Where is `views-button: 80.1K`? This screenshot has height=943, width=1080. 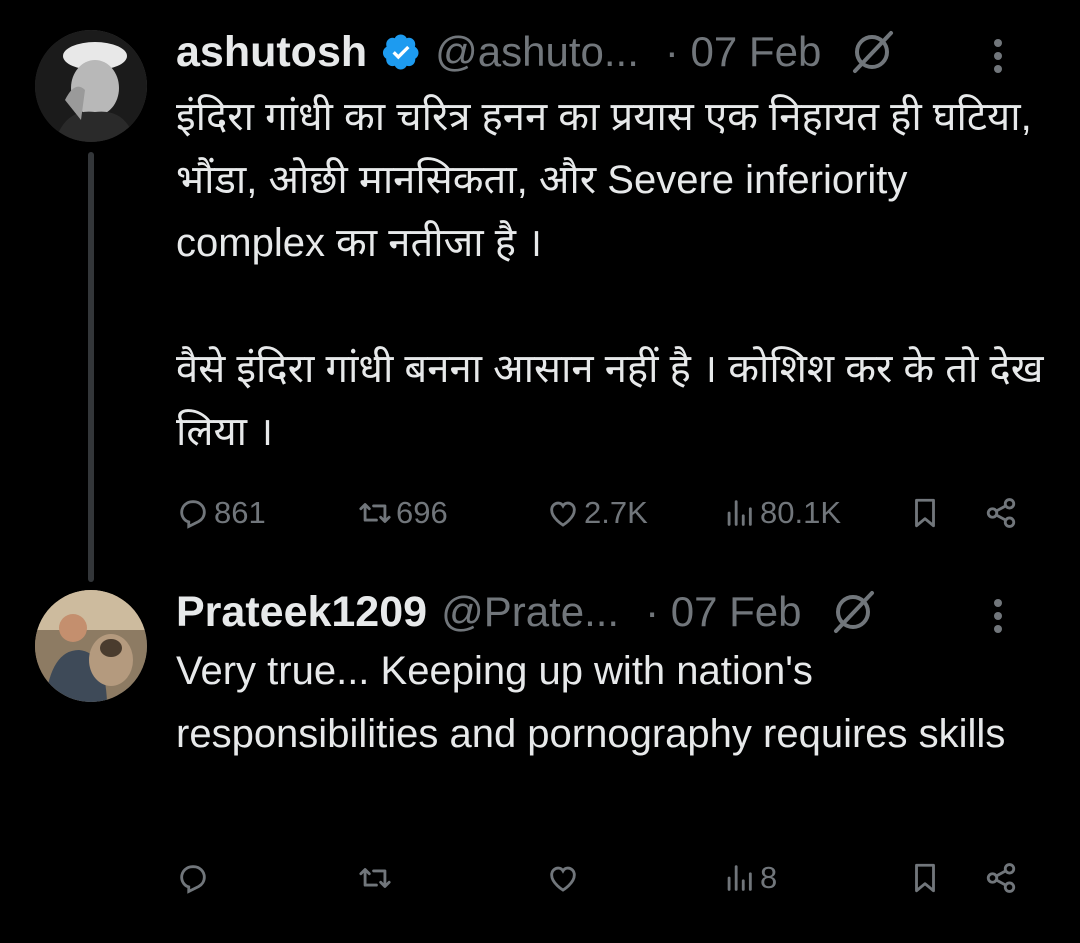
views-button: 80.1K is located at coordinates (781, 513).